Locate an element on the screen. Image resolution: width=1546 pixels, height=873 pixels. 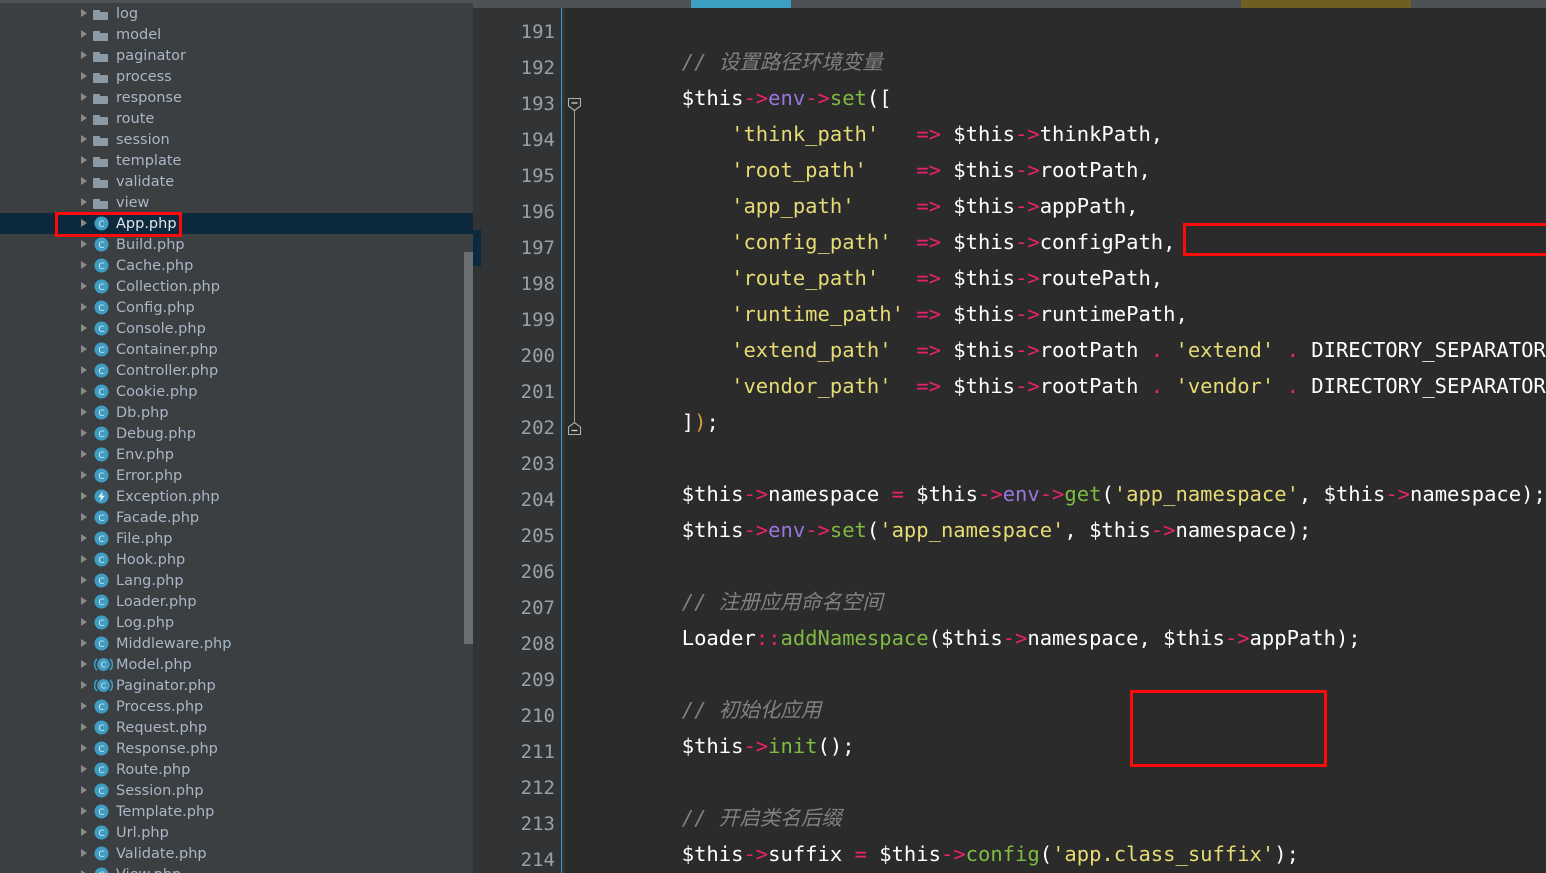
tree-item-validate-php: C Validate.php is located at coordinates (236, 853).